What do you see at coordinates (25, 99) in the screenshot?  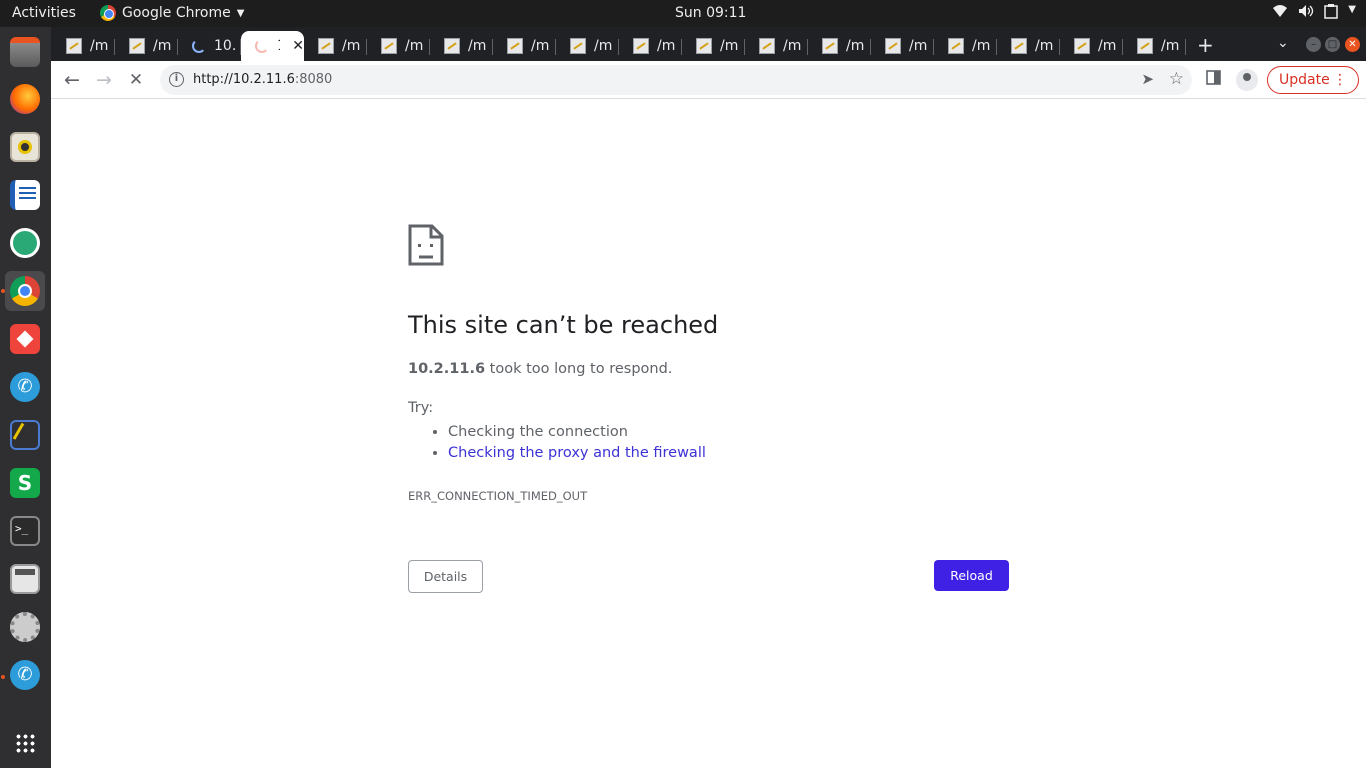 I see `firefox-icon` at bounding box center [25, 99].